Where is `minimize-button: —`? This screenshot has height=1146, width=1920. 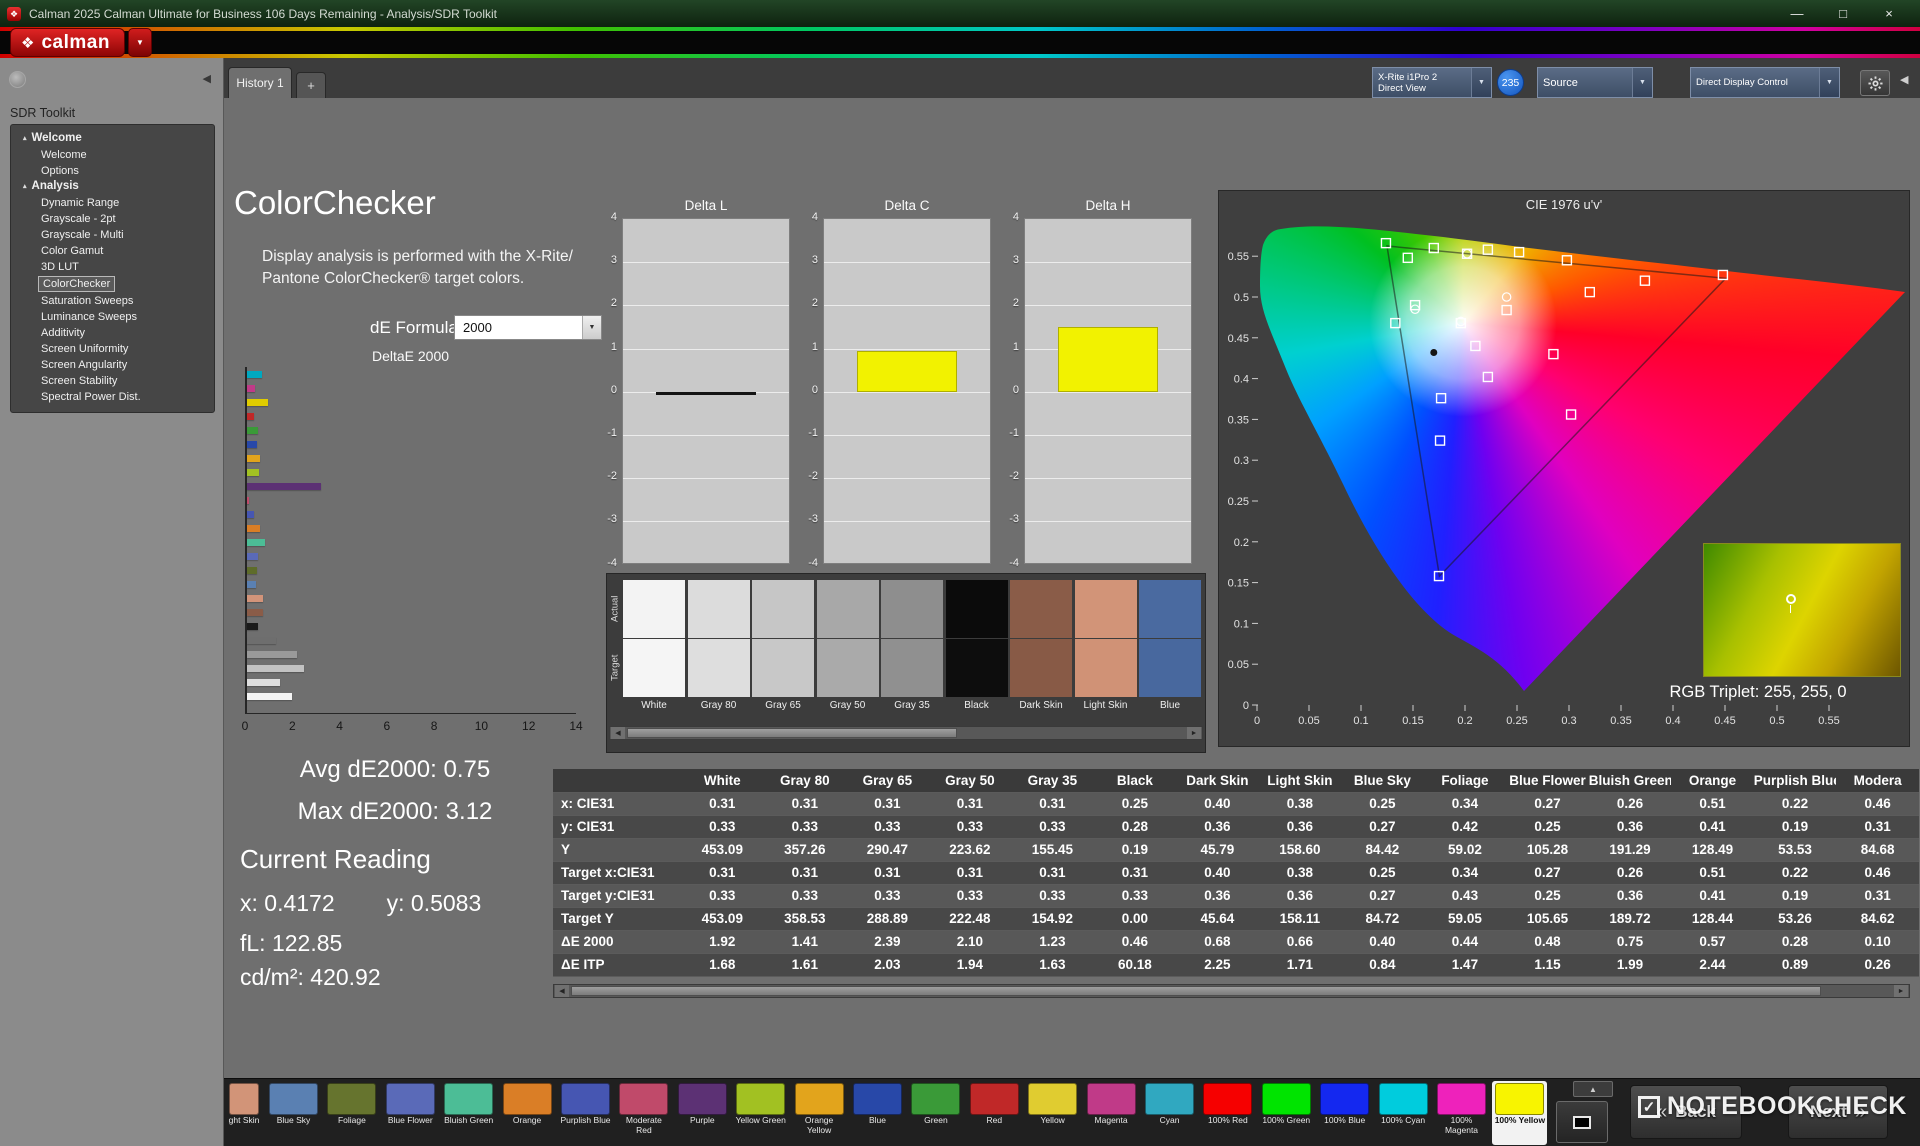 minimize-button: — is located at coordinates (1797, 13).